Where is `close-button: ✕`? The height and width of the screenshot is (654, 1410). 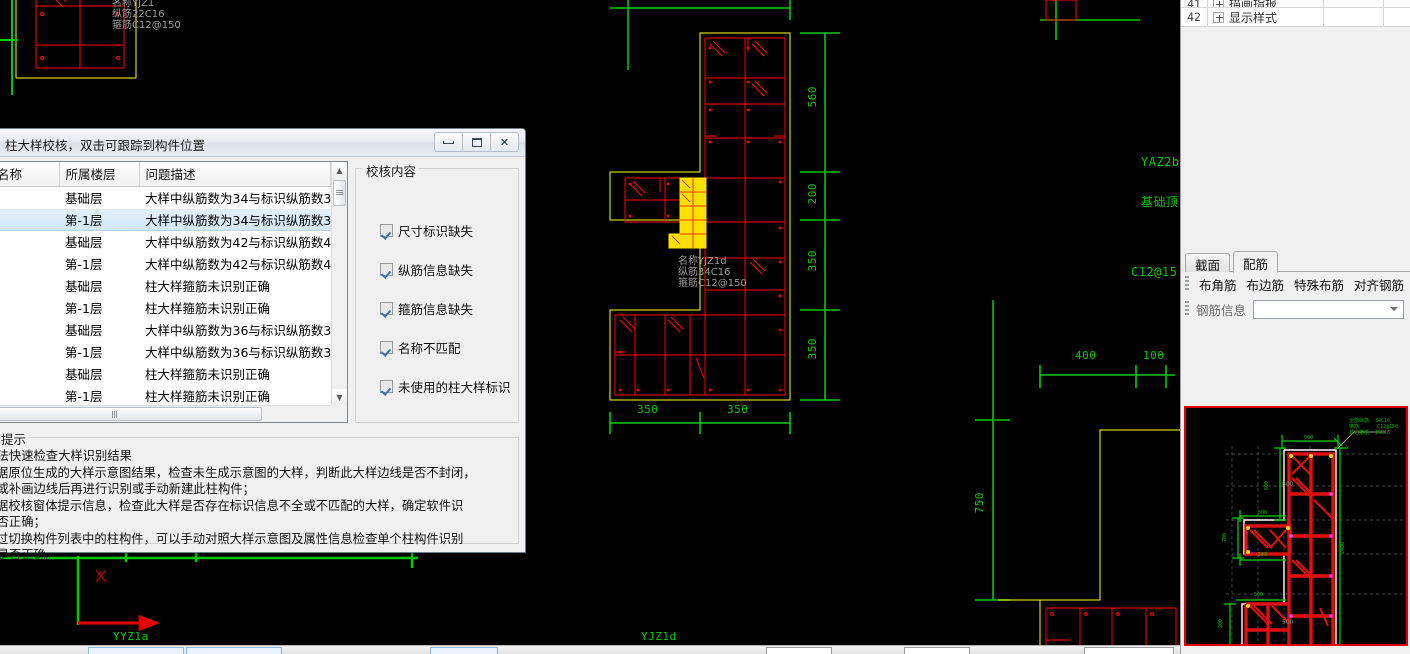
close-button: ✕ is located at coordinates (504, 142).